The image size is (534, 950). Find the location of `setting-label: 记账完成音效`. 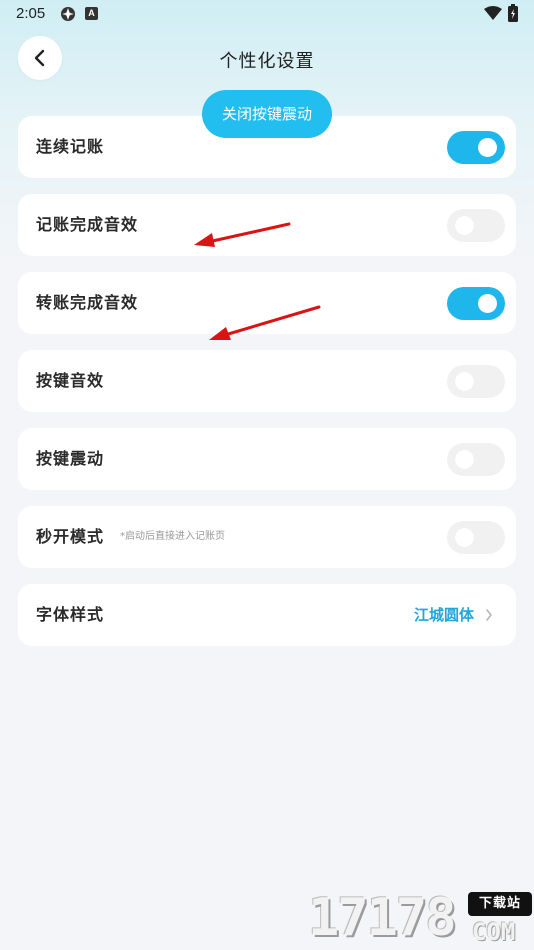

setting-label: 记账完成音效 is located at coordinates (87, 224).